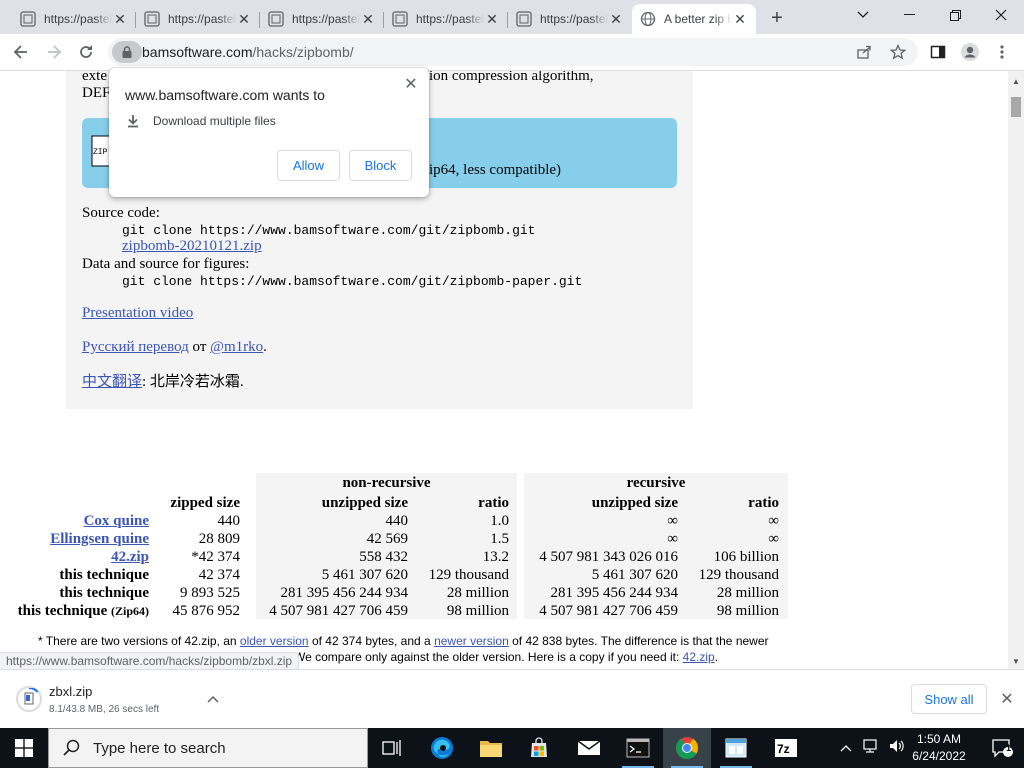 The width and height of the screenshot is (1024, 768). Describe the element at coordinates (634, 503) in the screenshot. I see `header-r-unzipped: unzipped size` at that location.